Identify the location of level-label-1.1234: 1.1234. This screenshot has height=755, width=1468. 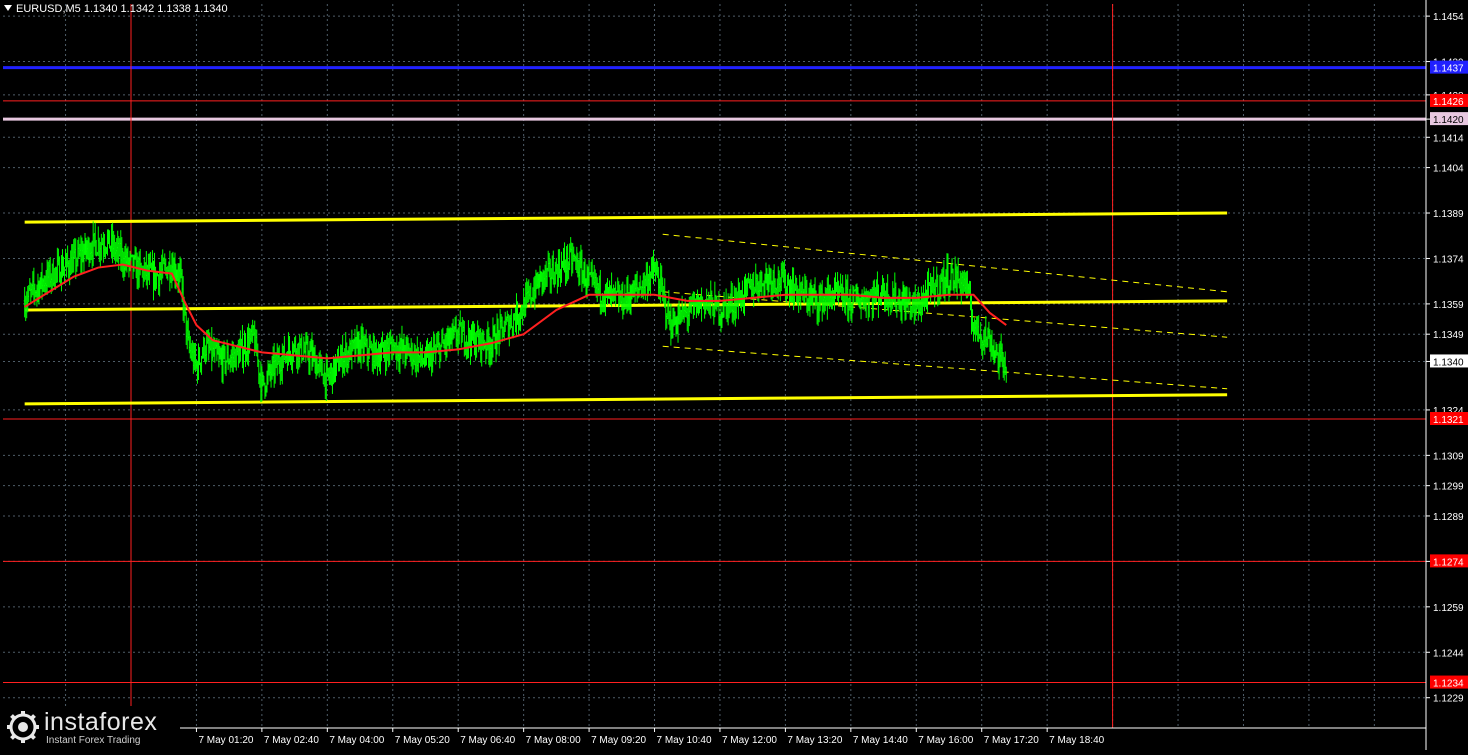
(1448, 684).